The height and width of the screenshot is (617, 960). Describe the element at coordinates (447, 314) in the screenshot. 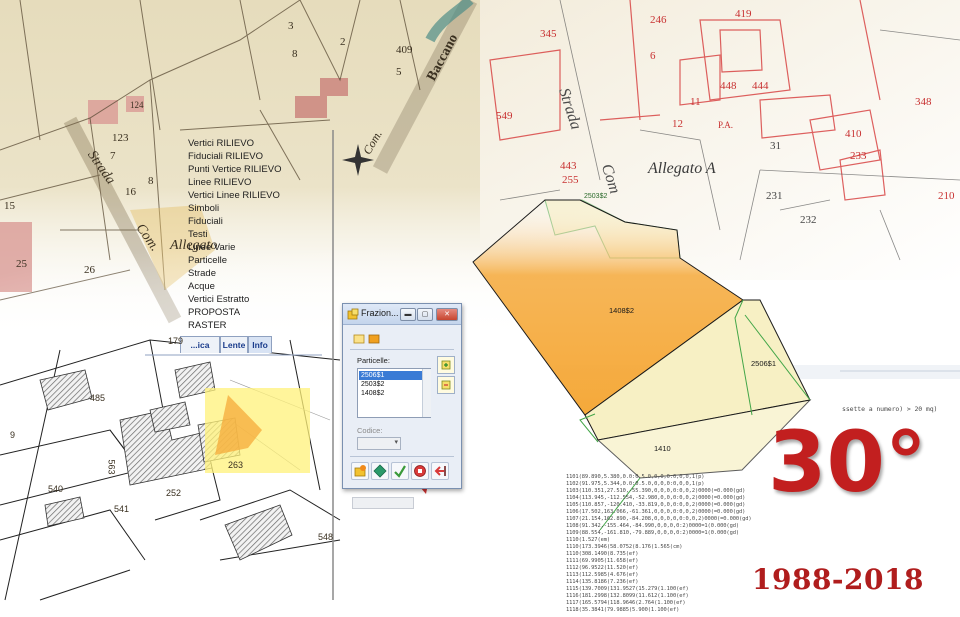

I see `close-button: ✕` at that location.